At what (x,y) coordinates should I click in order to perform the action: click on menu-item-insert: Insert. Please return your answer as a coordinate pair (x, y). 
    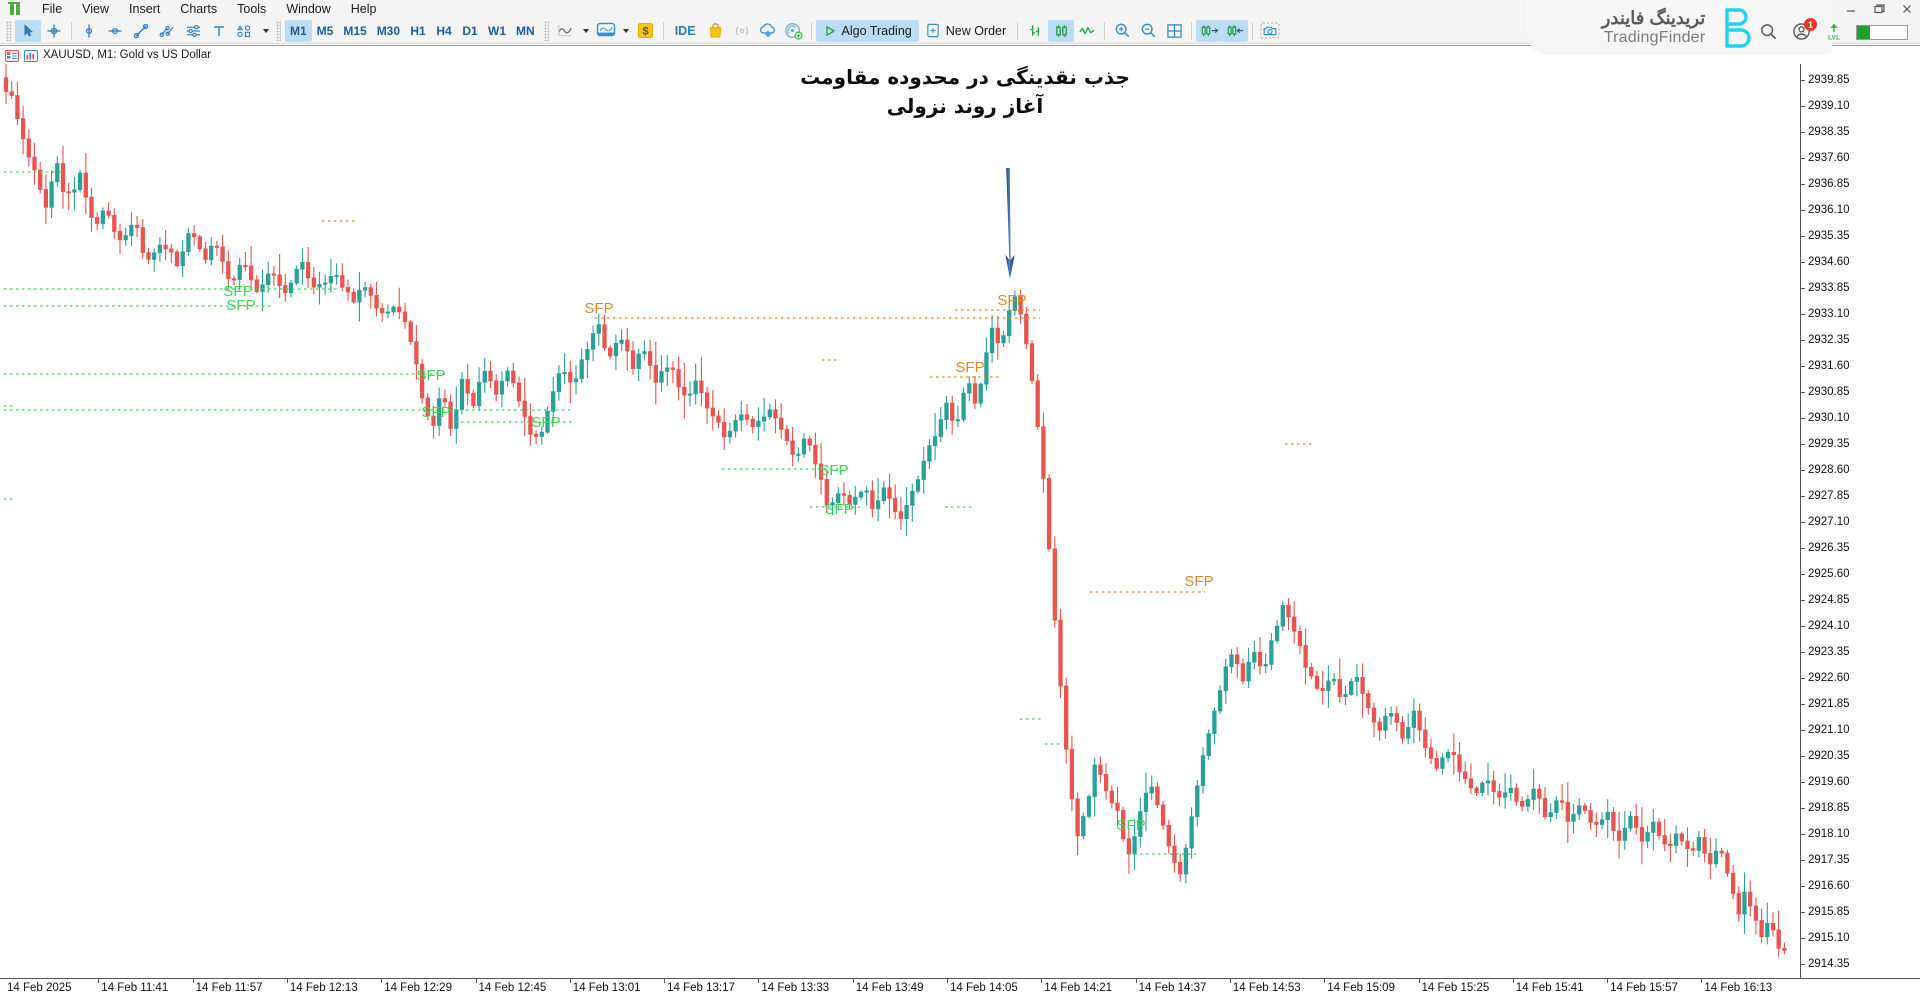
    Looking at the image, I should click on (144, 9).